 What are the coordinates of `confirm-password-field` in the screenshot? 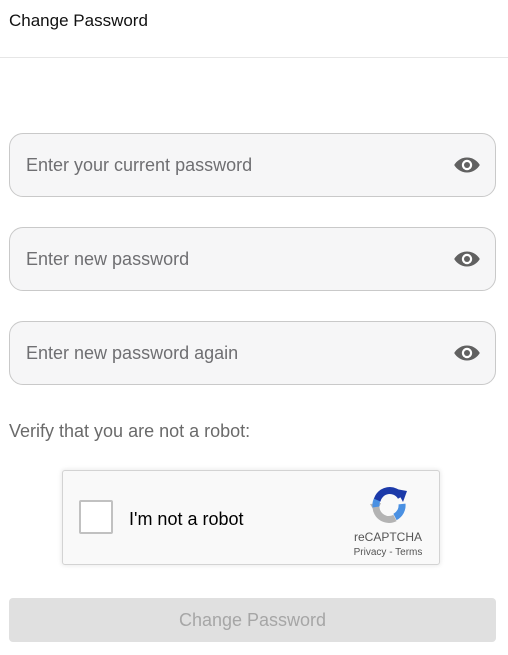 It's located at (252, 353).